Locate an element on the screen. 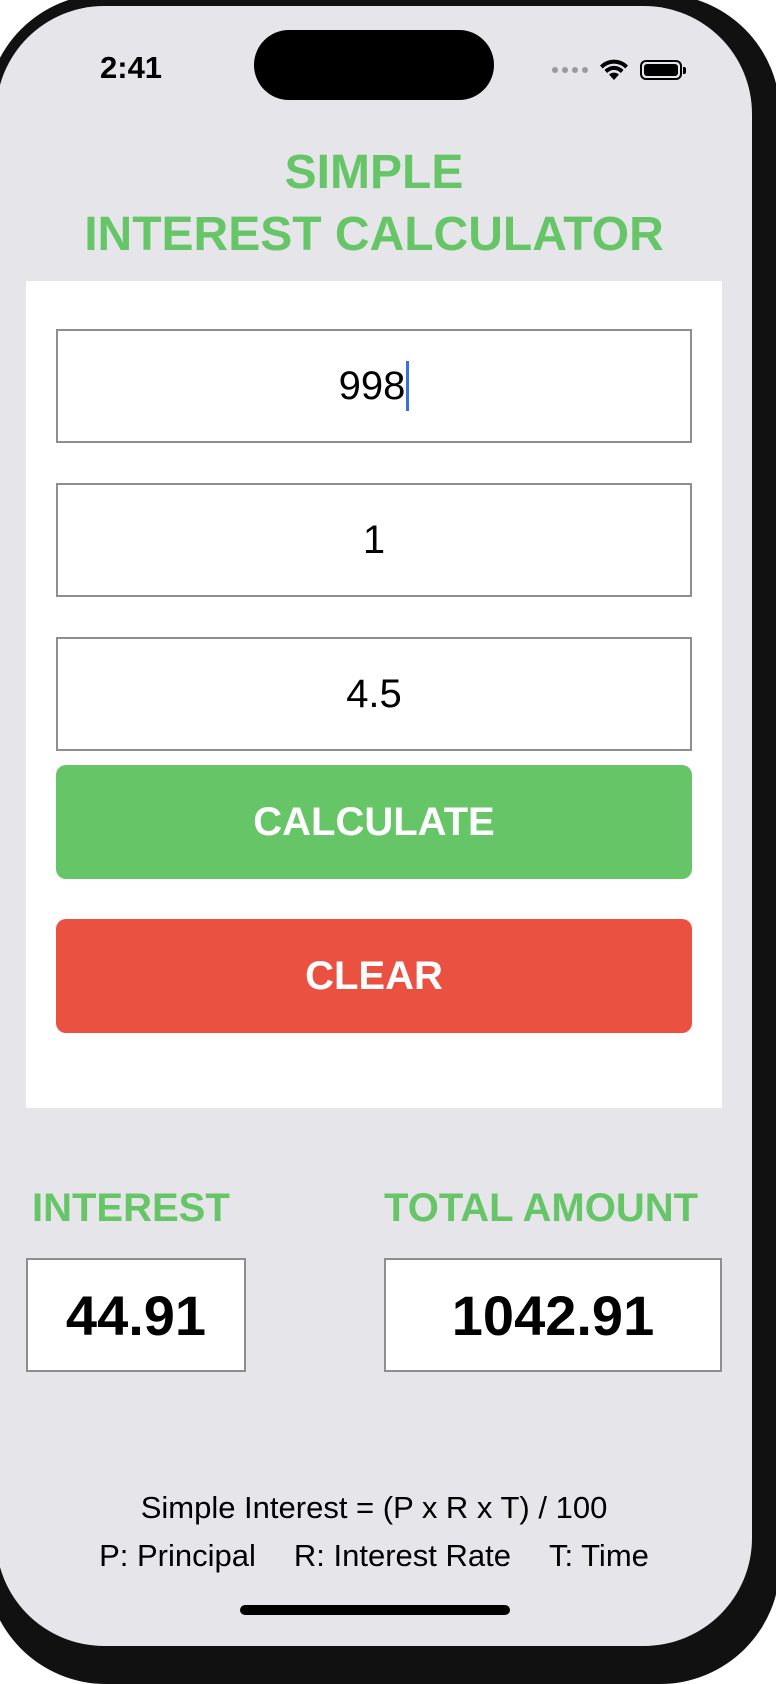 This screenshot has height=1684, width=776. title-line-1: SIMPLE is located at coordinates (374, 172).